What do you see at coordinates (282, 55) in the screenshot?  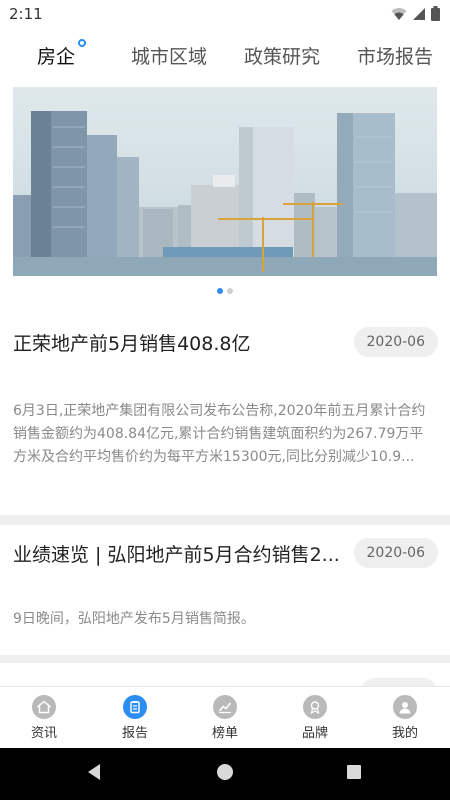 I see `tab-policy-research: 政策研究` at bounding box center [282, 55].